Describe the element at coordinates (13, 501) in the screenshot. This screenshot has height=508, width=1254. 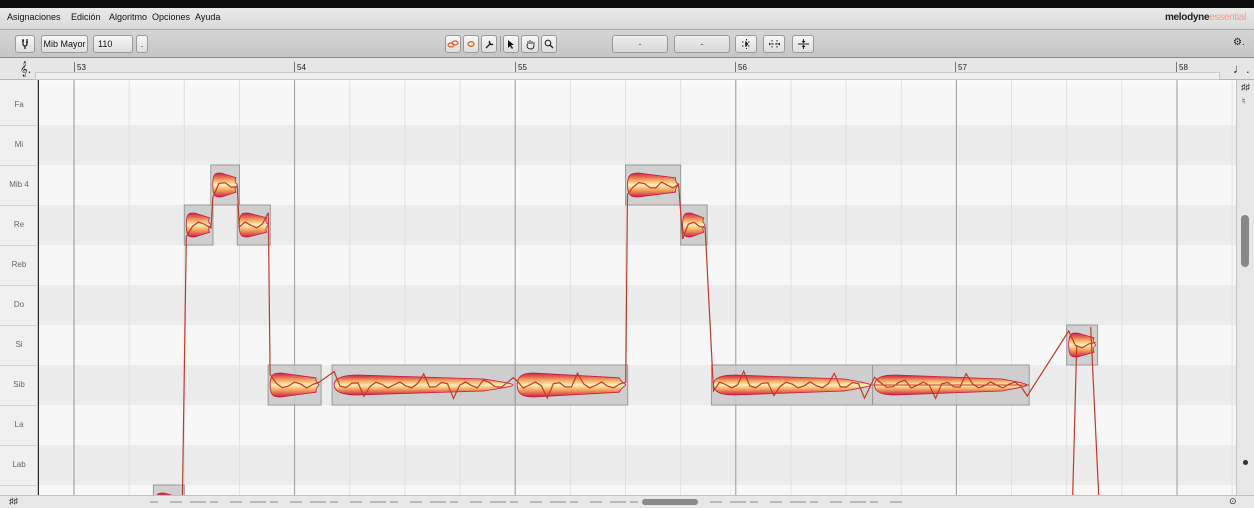
I see `grid-toggle-icon: ♯♯` at that location.